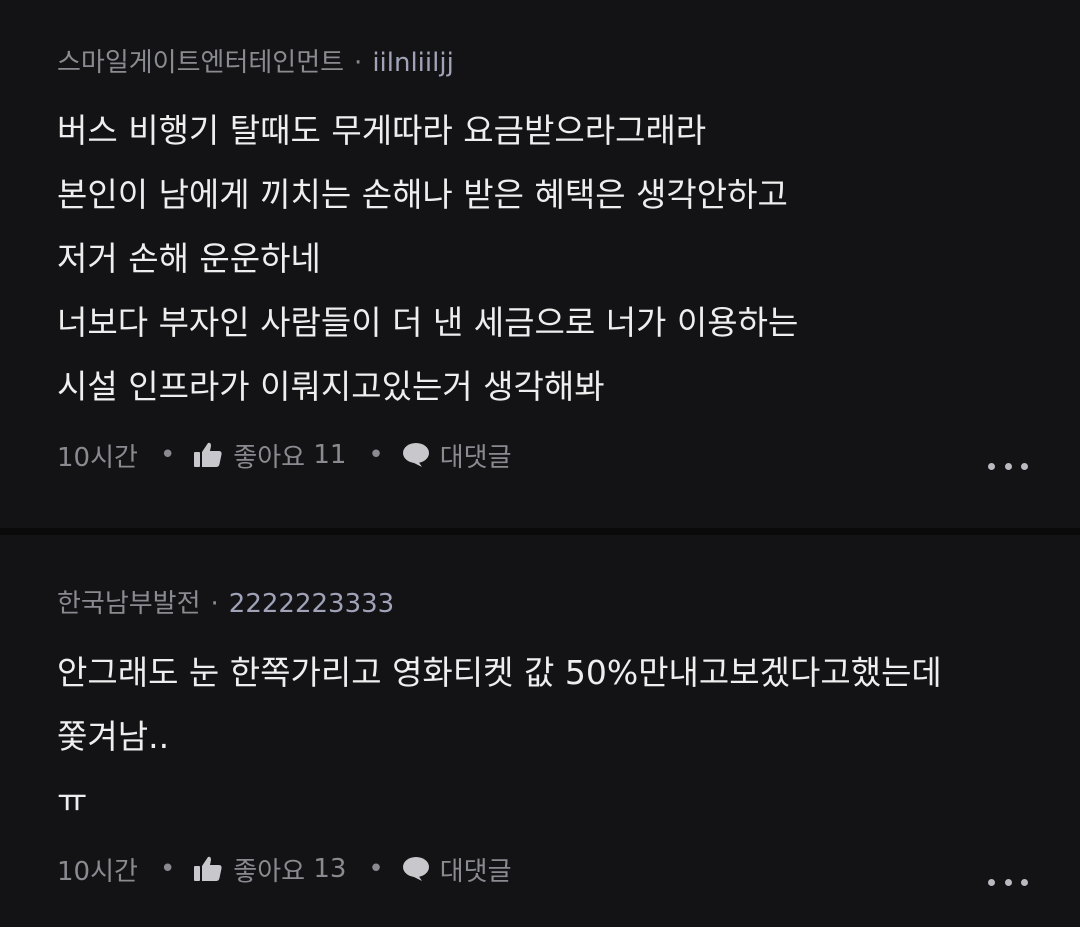 The height and width of the screenshot is (927, 1080). I want to click on like-button: 좋아요 11, so click(269, 455).